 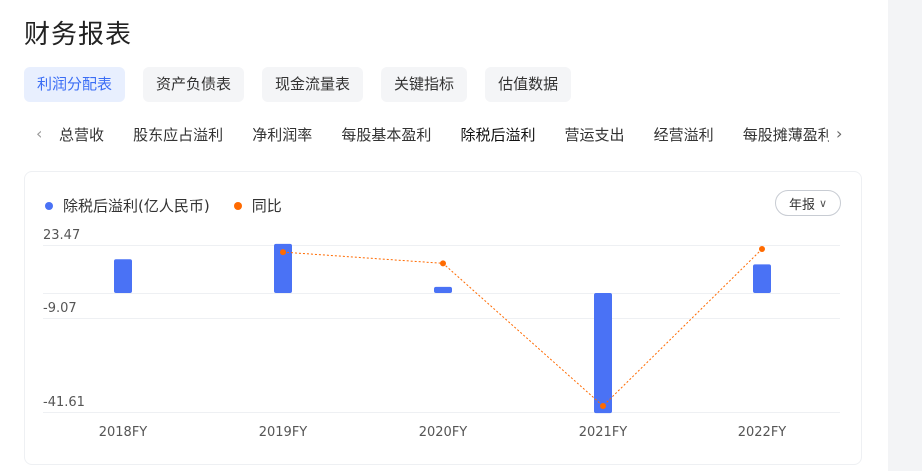 I want to click on statement-tabs: 利润分配表 资产负债表 现金流量表 关键指标 估值数据, so click(x=298, y=84).